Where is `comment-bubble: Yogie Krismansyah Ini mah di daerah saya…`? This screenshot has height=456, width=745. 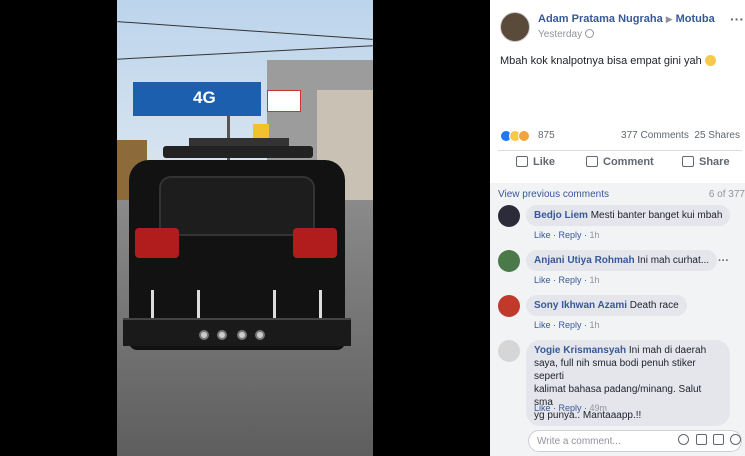 comment-bubble: Yogie Krismansyah Ini mah di daerah saya… is located at coordinates (628, 383).